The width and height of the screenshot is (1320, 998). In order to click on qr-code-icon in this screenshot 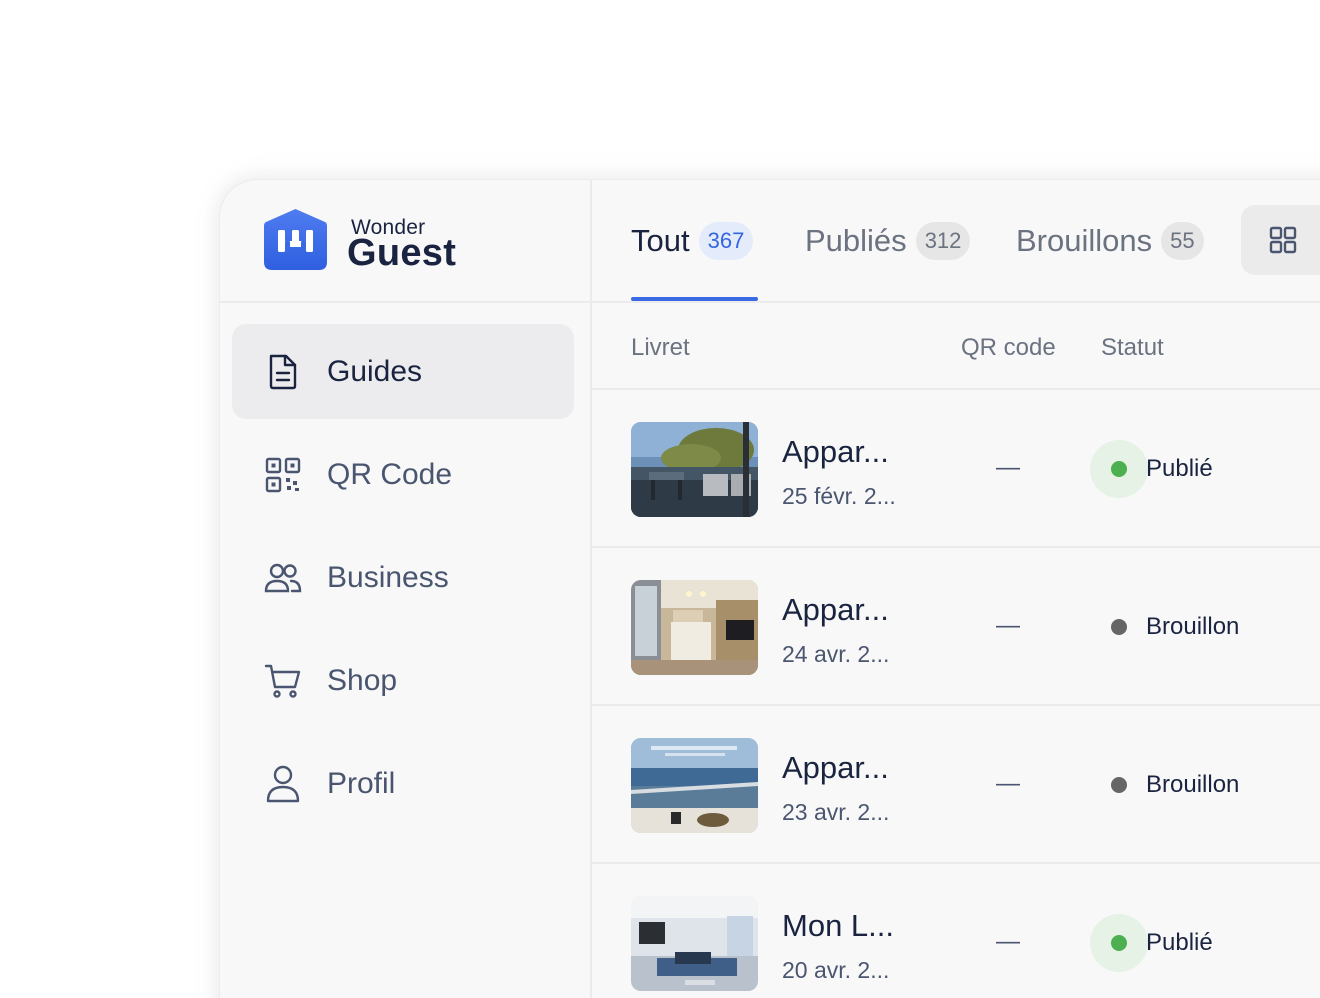, I will do `click(283, 475)`.